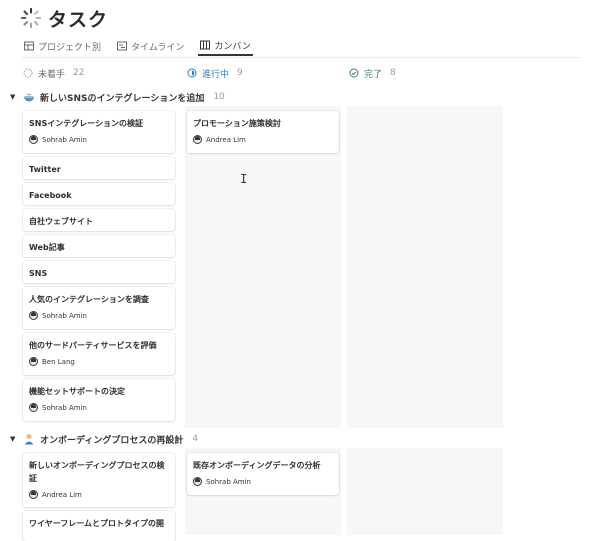  I want to click on group-header: ▼ 新しいSNSのインテグレーションを追加 10, so click(117, 97).